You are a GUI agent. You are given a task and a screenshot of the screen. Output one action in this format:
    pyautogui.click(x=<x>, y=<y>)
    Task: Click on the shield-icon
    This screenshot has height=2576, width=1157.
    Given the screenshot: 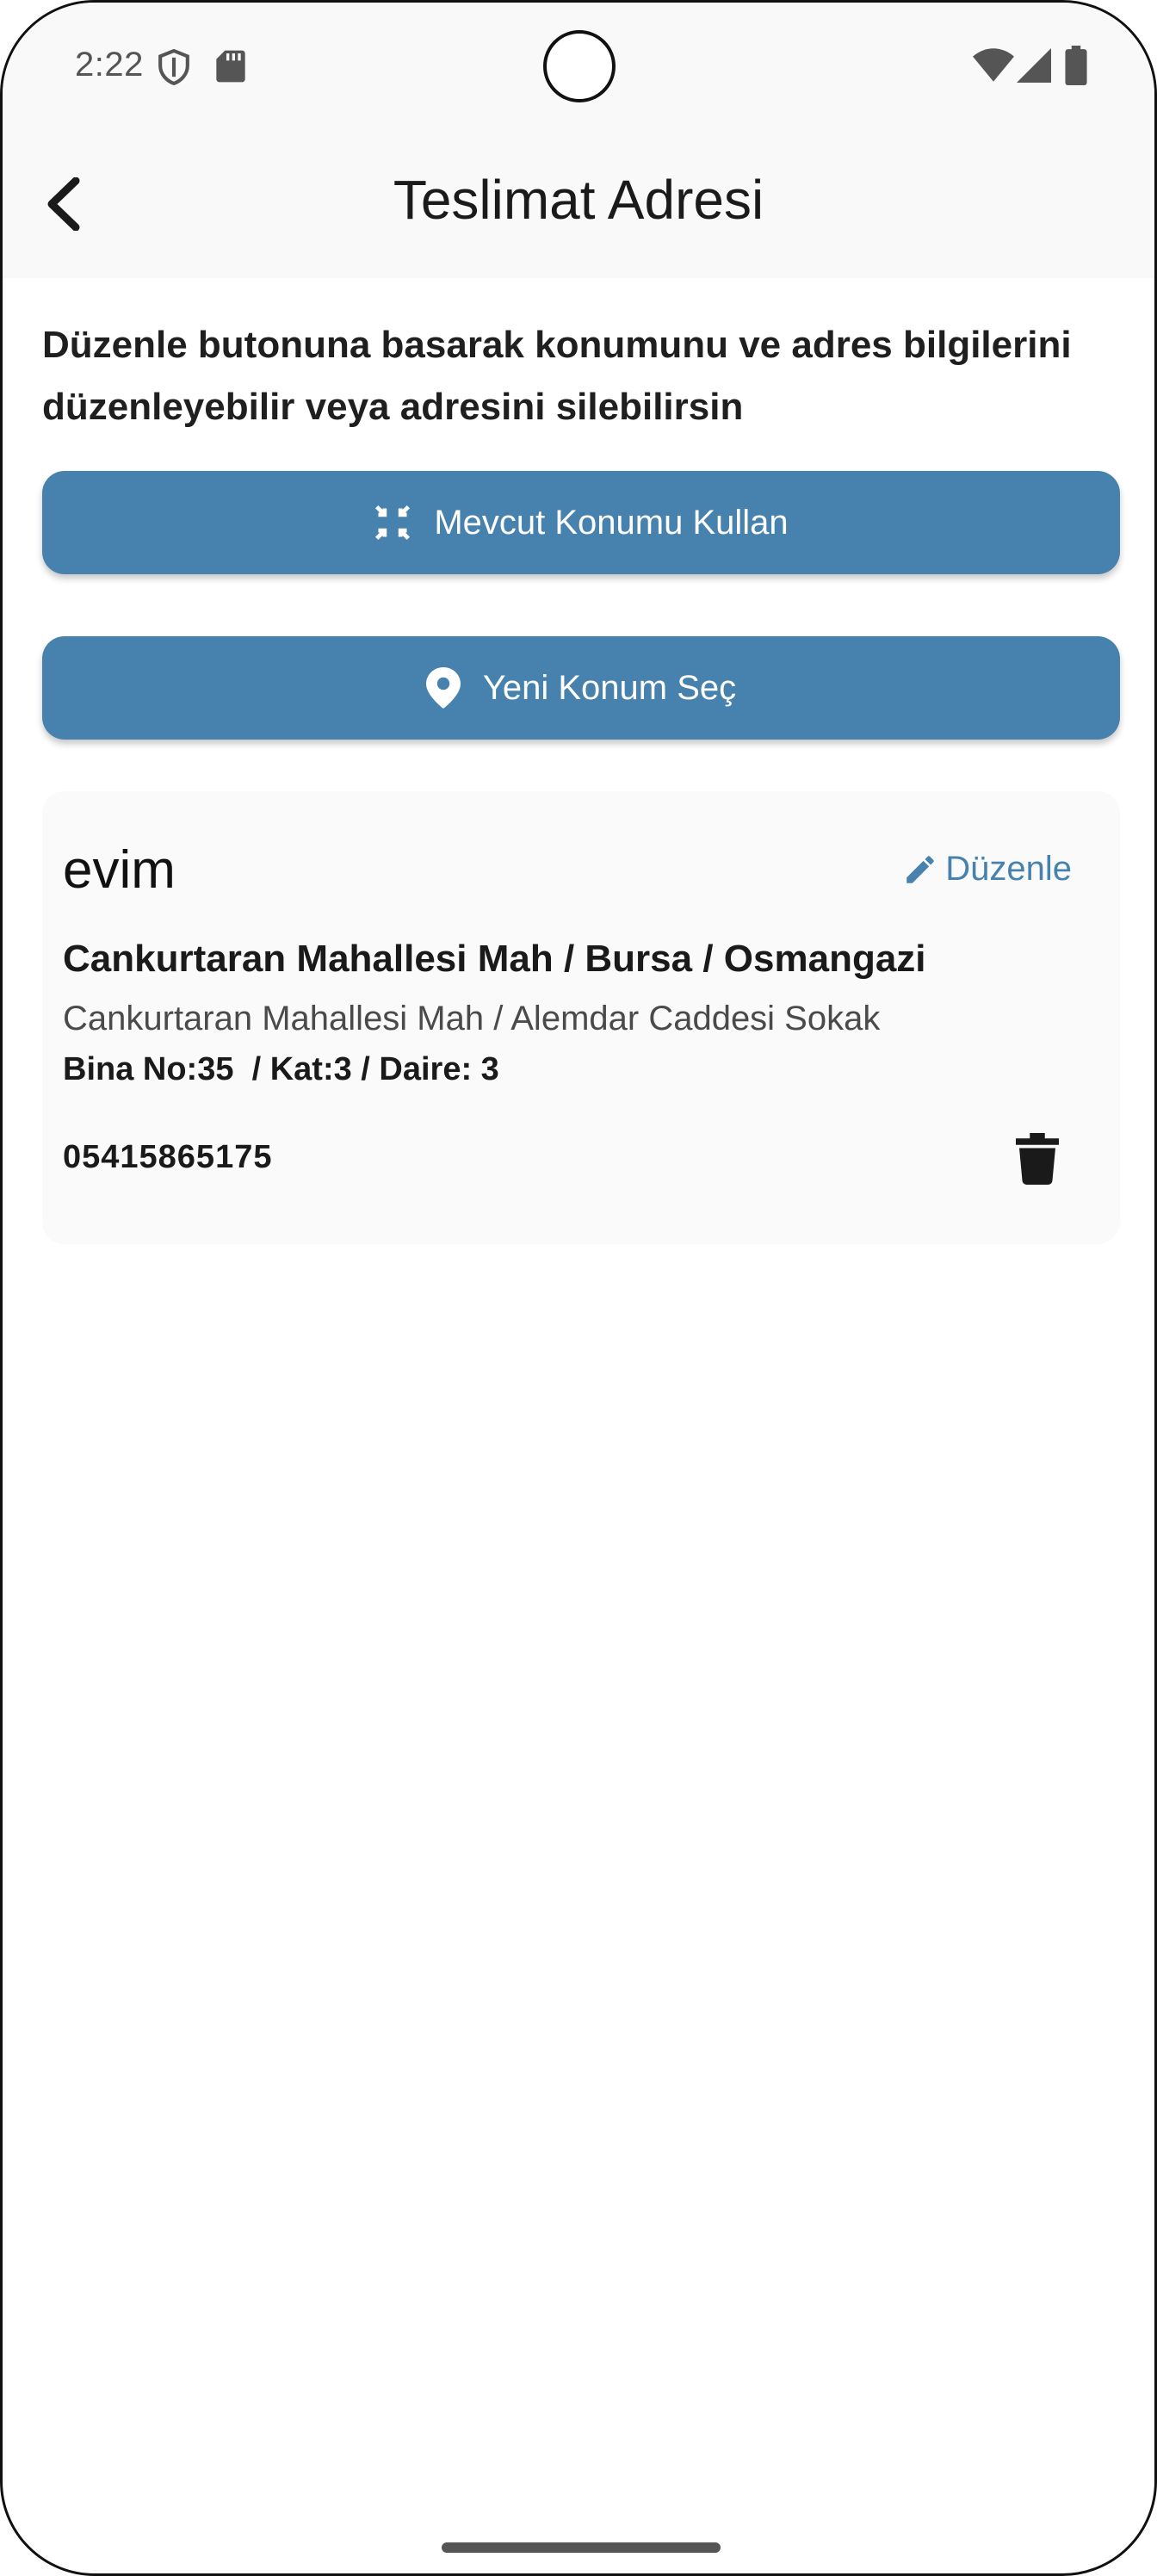 What is the action you would take?
    pyautogui.click(x=174, y=67)
    